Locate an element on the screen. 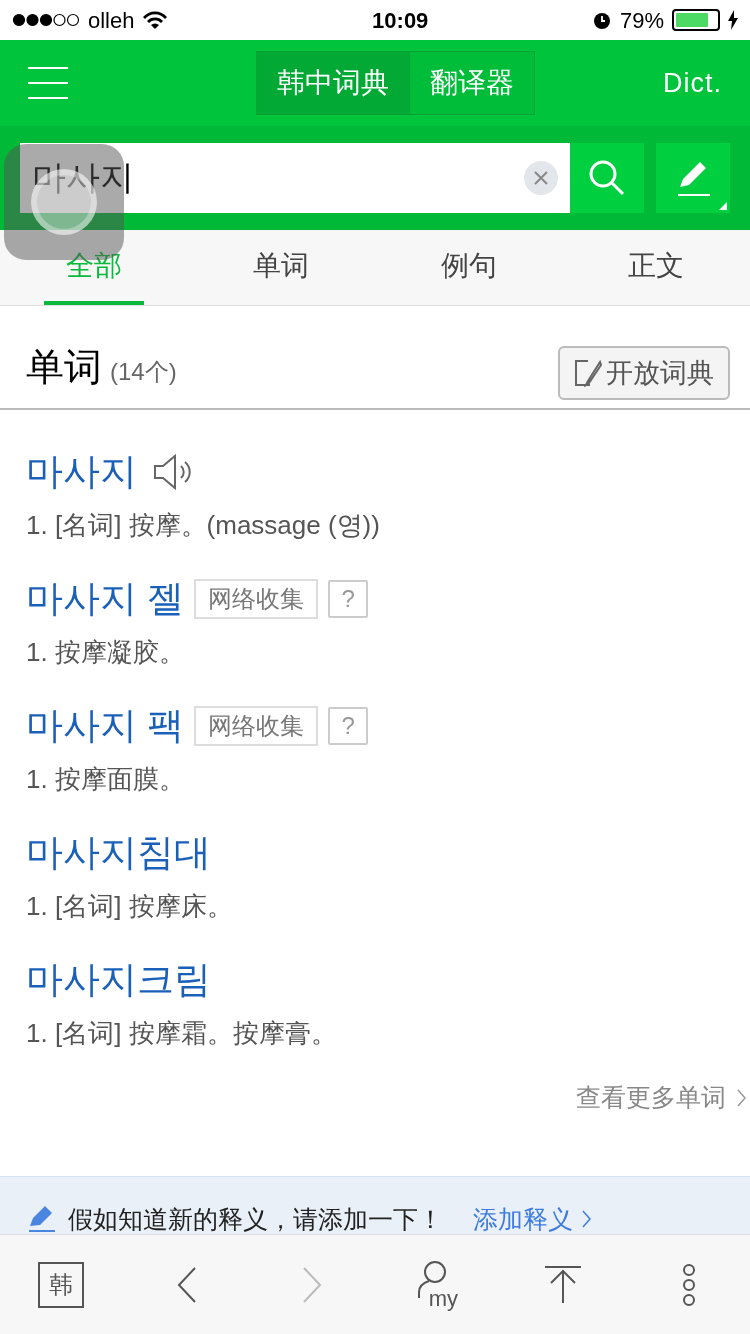  entry-definition: 1. [名词] 按摩霜。按摩膏。 is located at coordinates (182, 1033).